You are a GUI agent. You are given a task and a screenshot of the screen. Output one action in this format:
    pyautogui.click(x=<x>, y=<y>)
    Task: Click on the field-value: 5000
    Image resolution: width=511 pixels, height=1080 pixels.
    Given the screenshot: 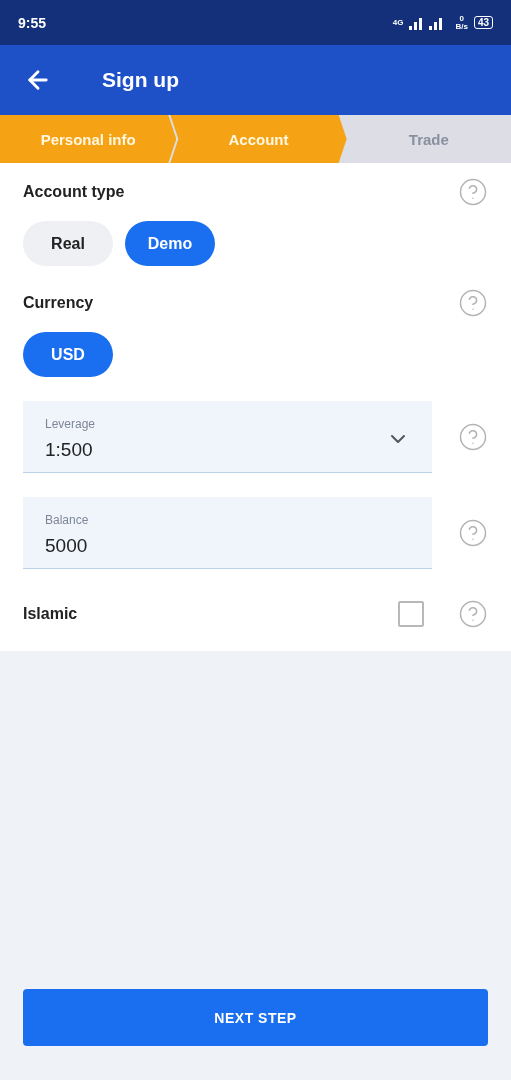 What is the action you would take?
    pyautogui.click(x=67, y=546)
    